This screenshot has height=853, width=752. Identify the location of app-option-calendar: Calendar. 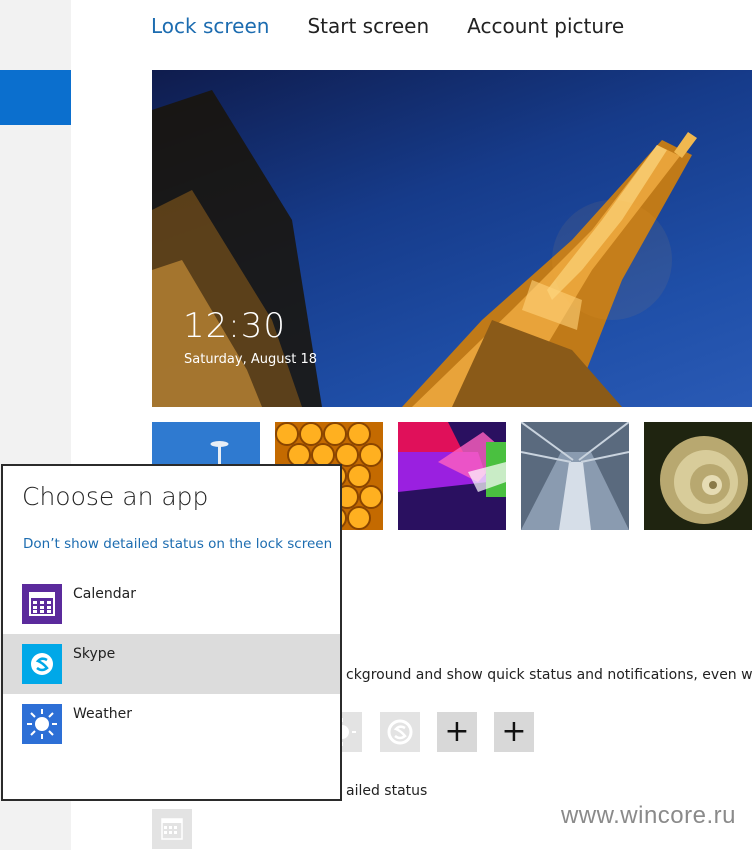
(171, 604).